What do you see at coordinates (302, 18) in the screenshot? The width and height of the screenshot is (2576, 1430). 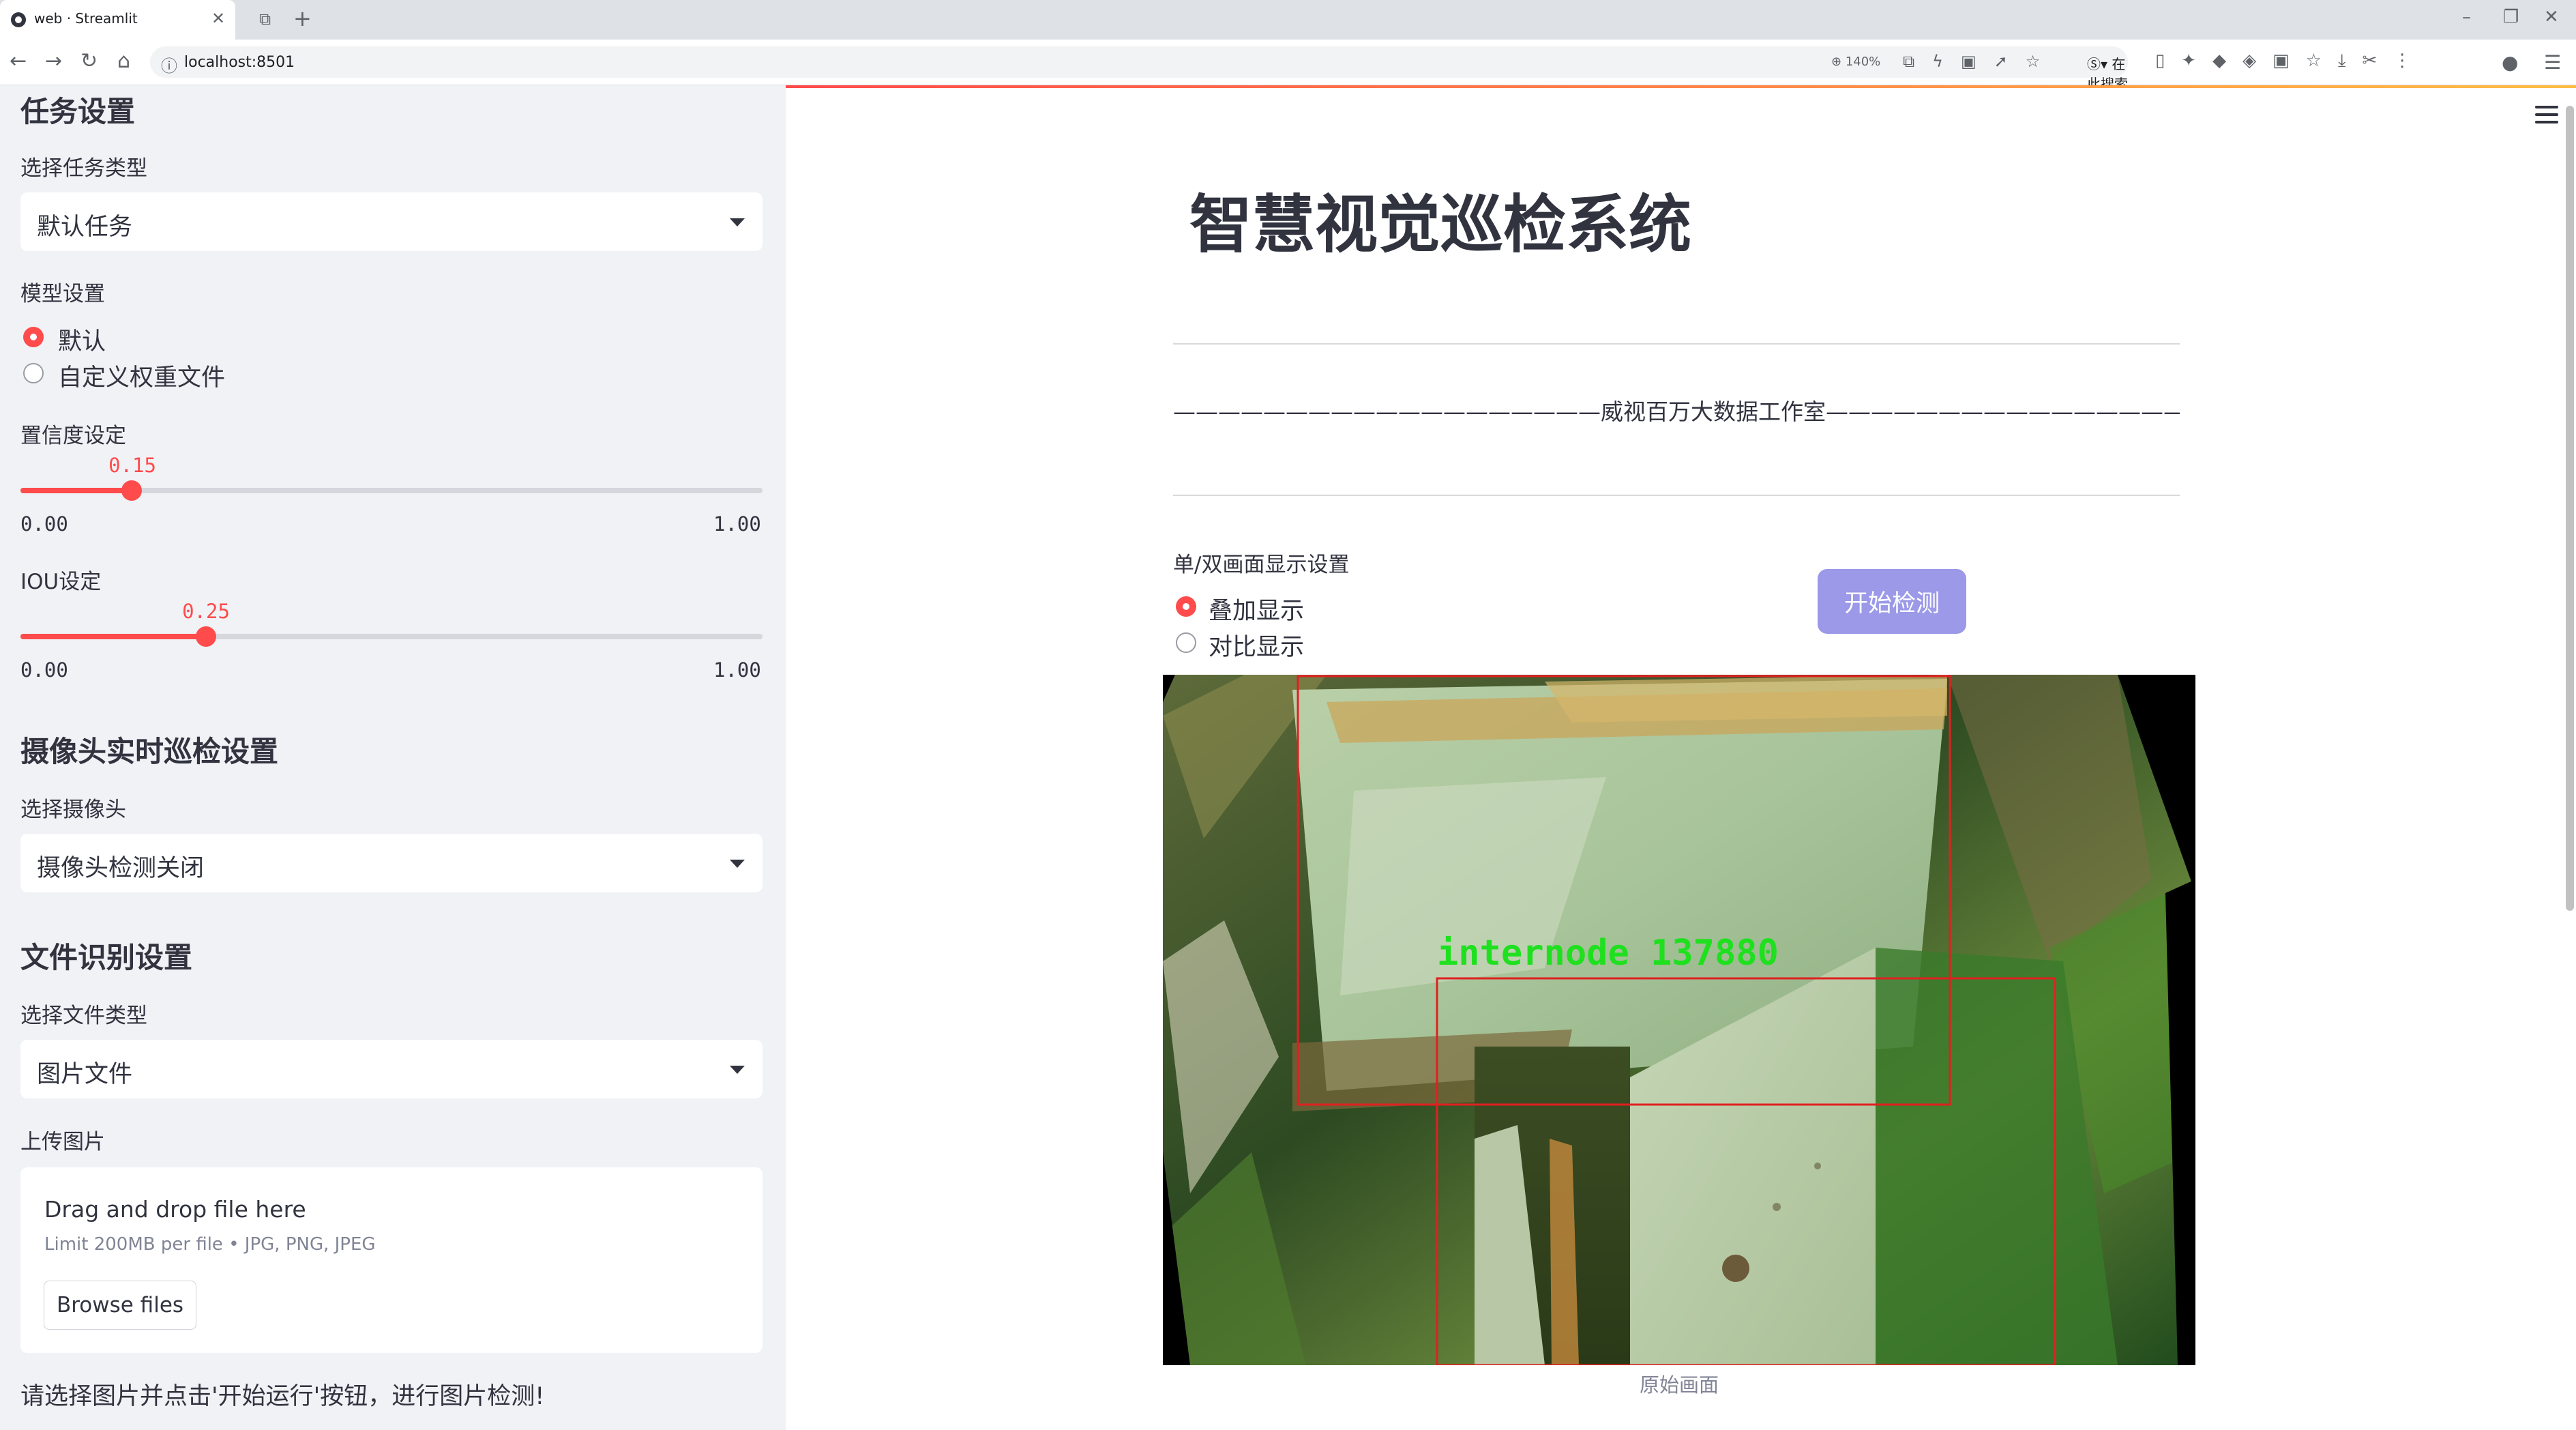 I see `new-tab-icon: +` at bounding box center [302, 18].